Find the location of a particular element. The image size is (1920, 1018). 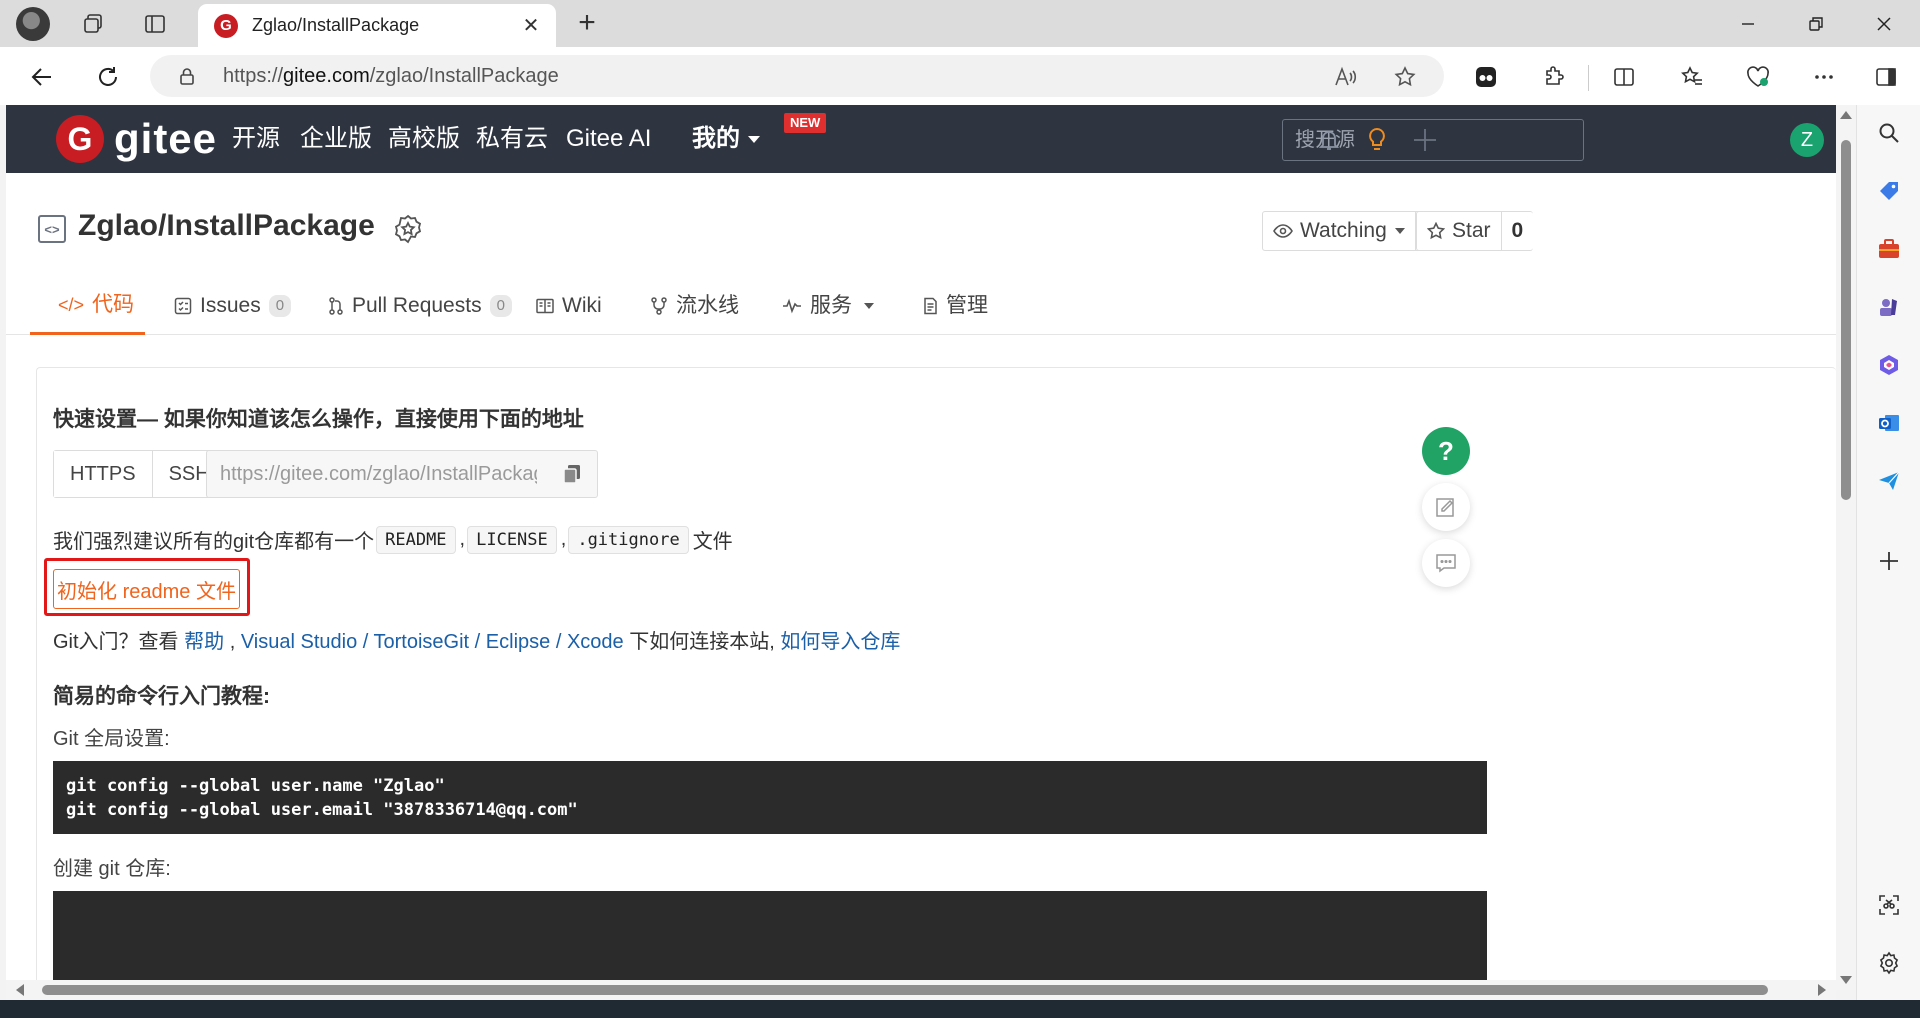

eclipse-link: Eclipse is located at coordinates (518, 642).